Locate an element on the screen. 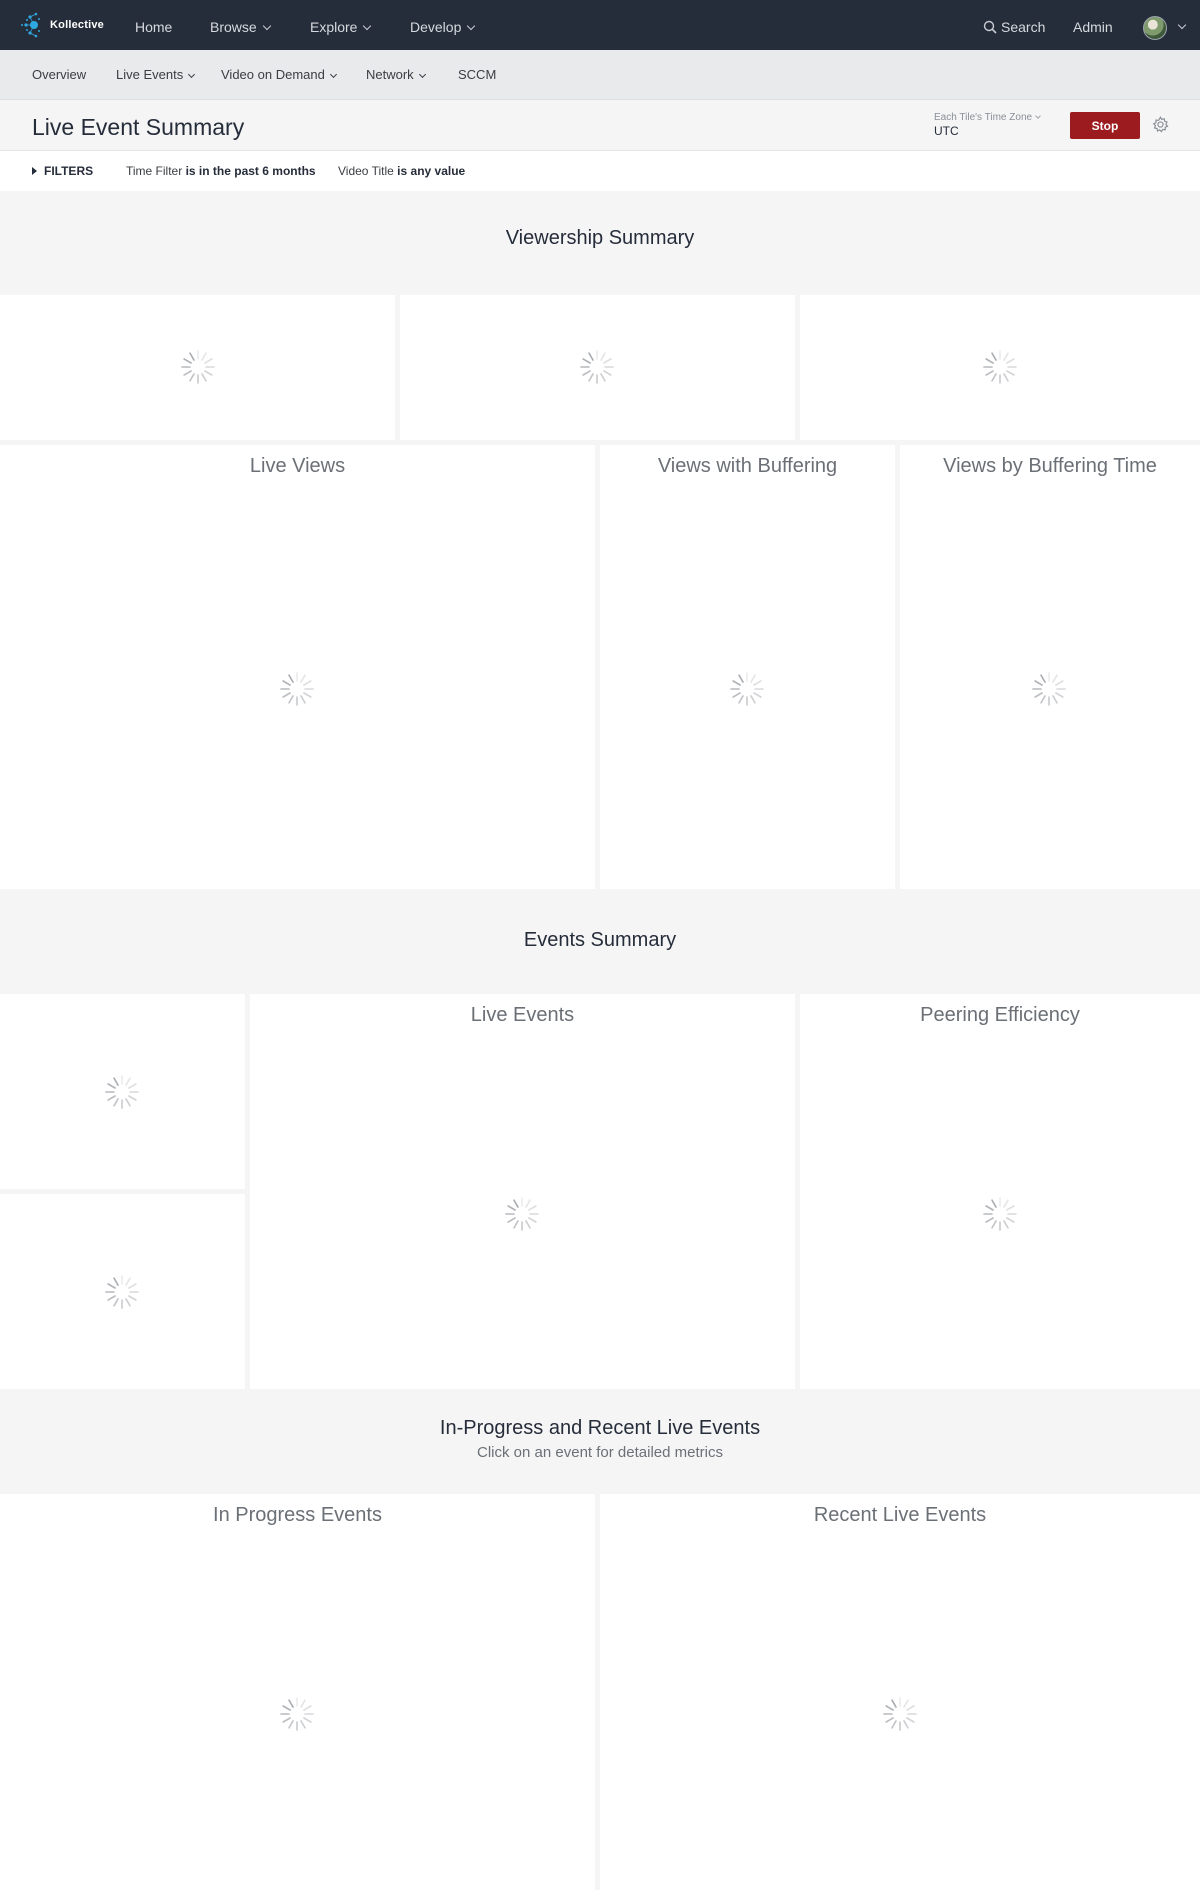  nav-home: Home is located at coordinates (153, 25).